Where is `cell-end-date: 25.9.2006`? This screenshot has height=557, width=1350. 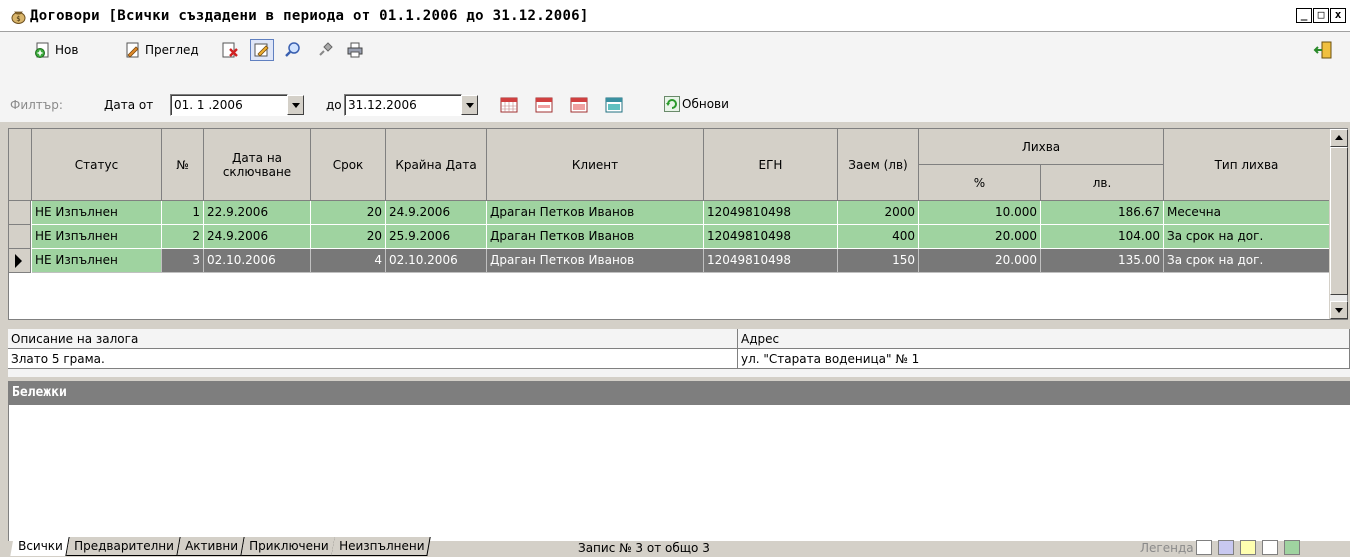 cell-end-date: 25.9.2006 is located at coordinates (436, 237).